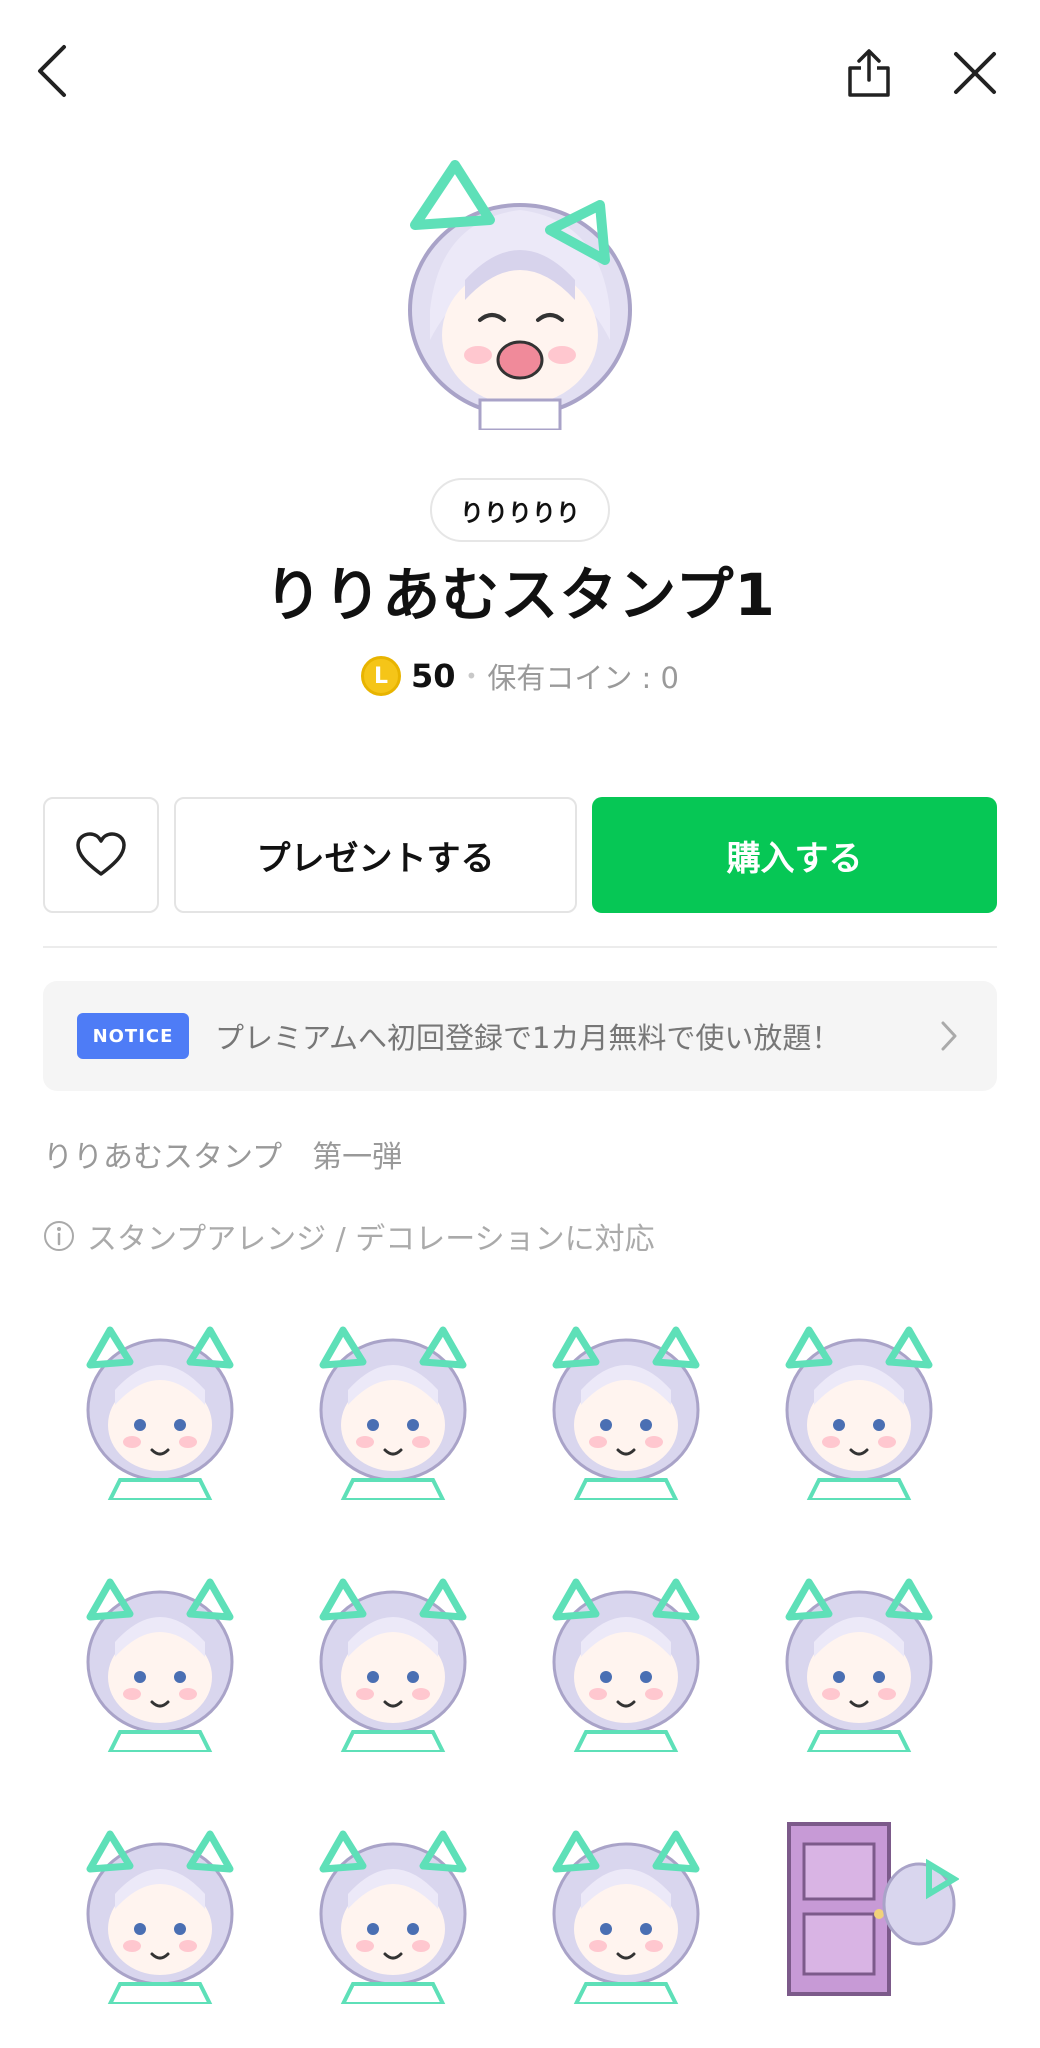  What do you see at coordinates (375, 855) in the screenshot?
I see `gift-button: プレゼントする` at bounding box center [375, 855].